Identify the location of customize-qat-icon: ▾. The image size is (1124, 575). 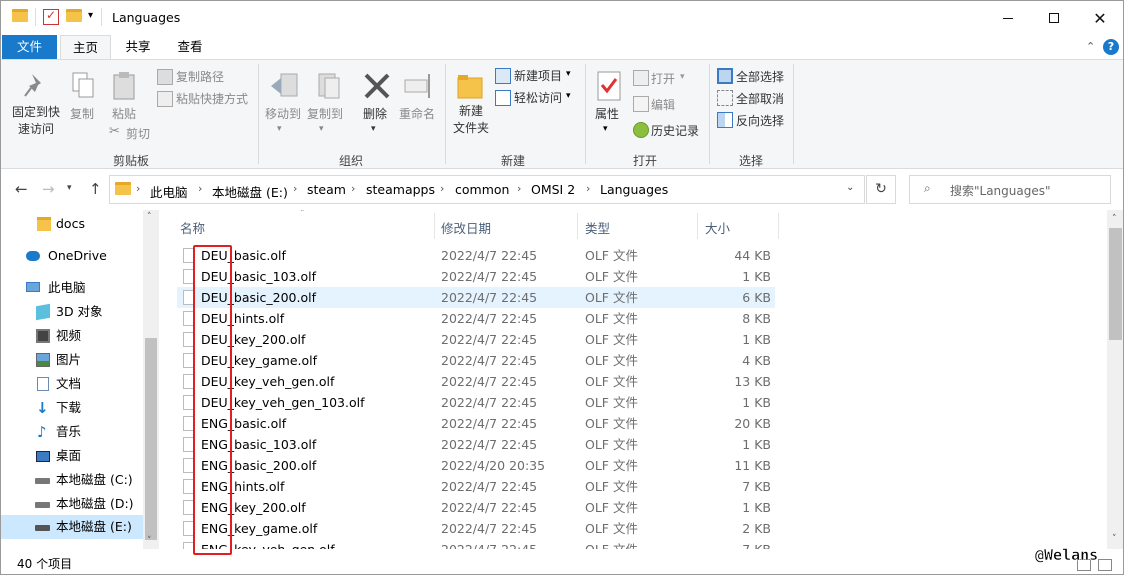
(90, 15).